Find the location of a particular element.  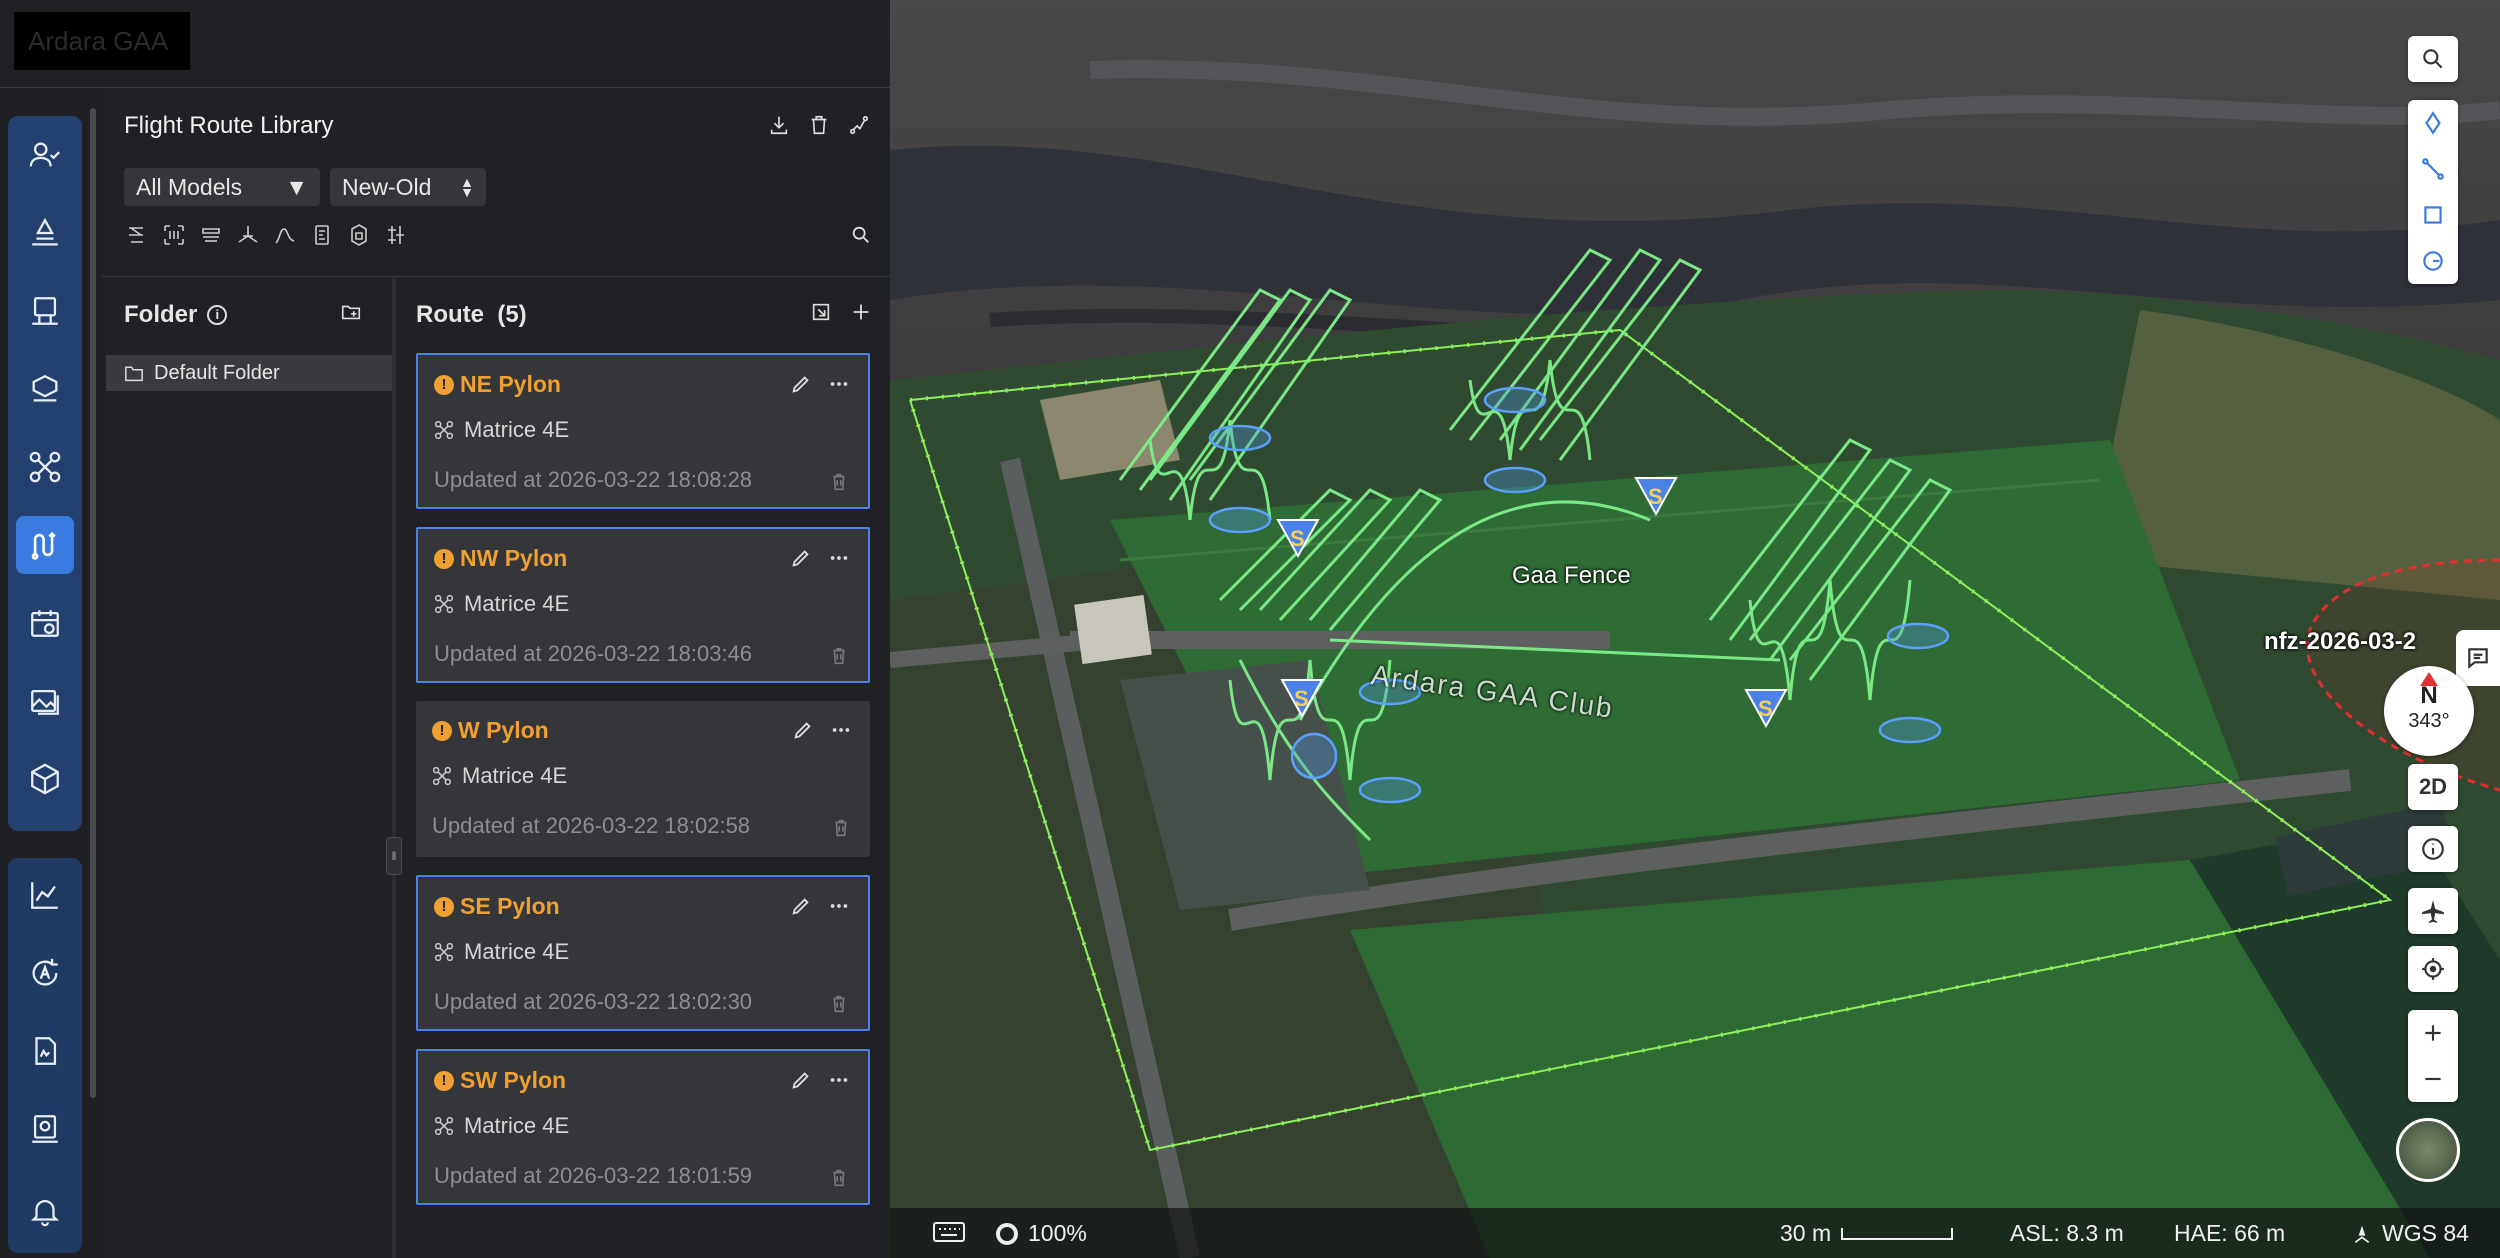

report-icon is located at coordinates (45, 1051).